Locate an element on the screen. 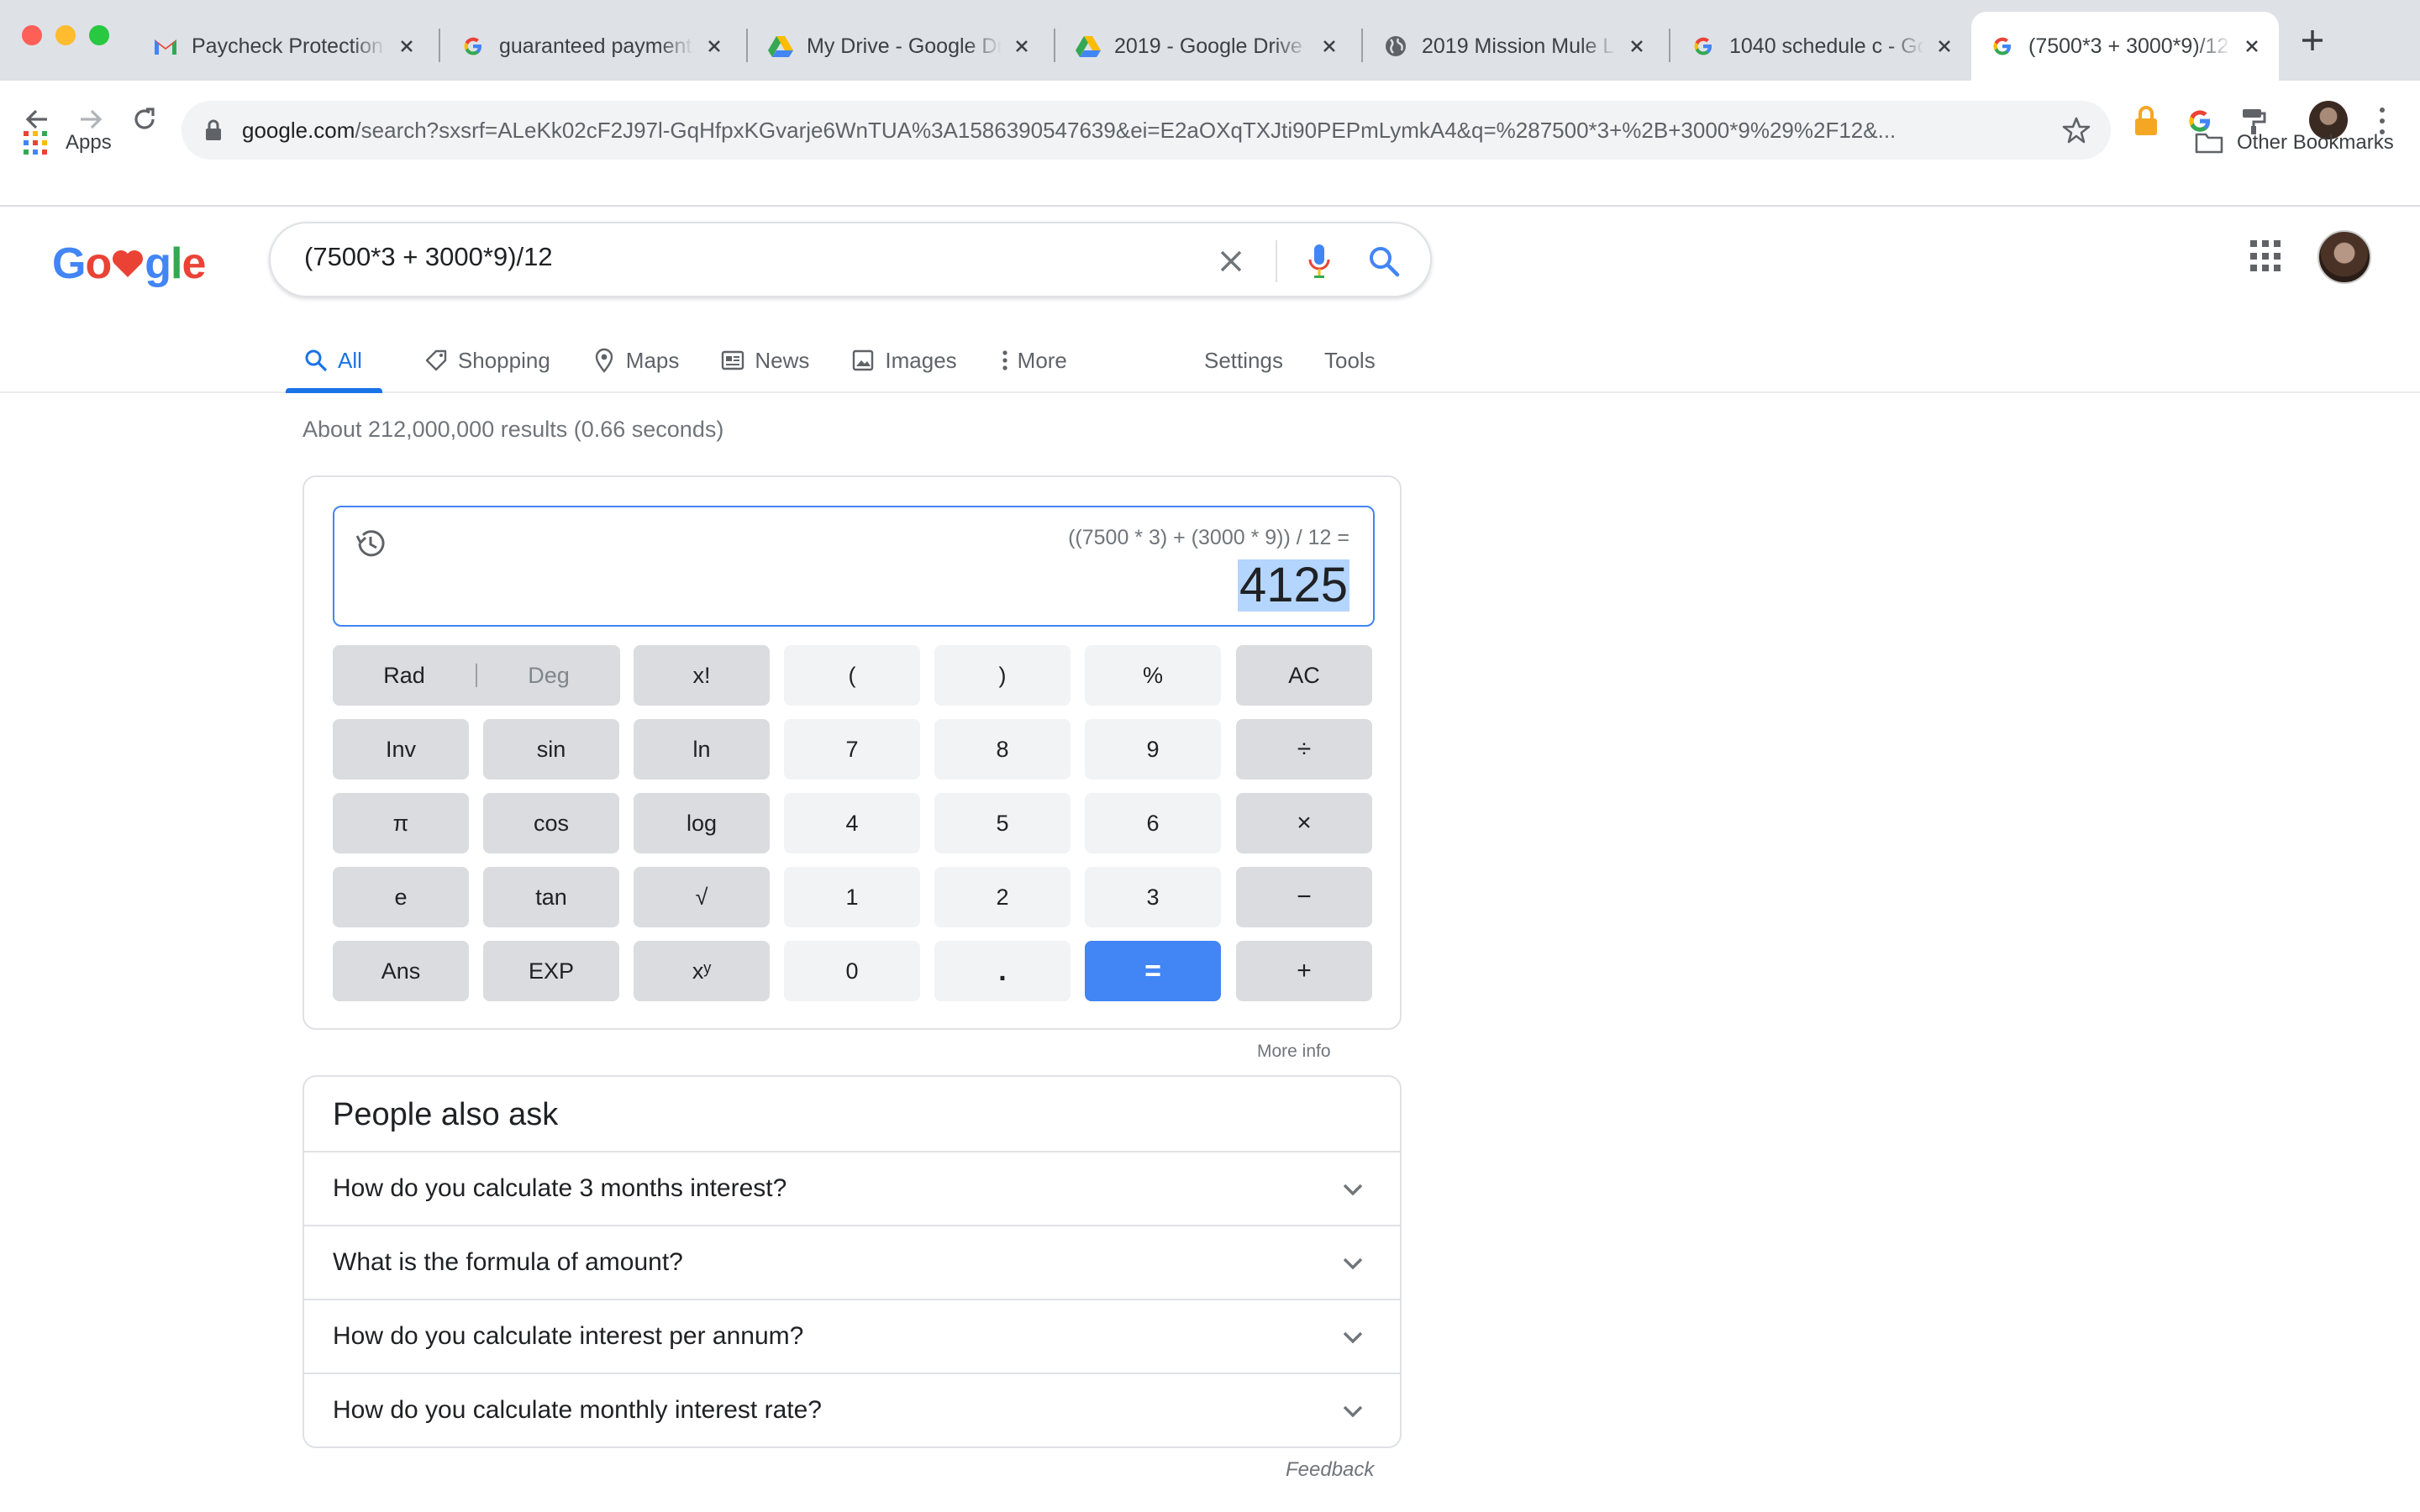  bookmark-apps: Apps is located at coordinates (68, 143).